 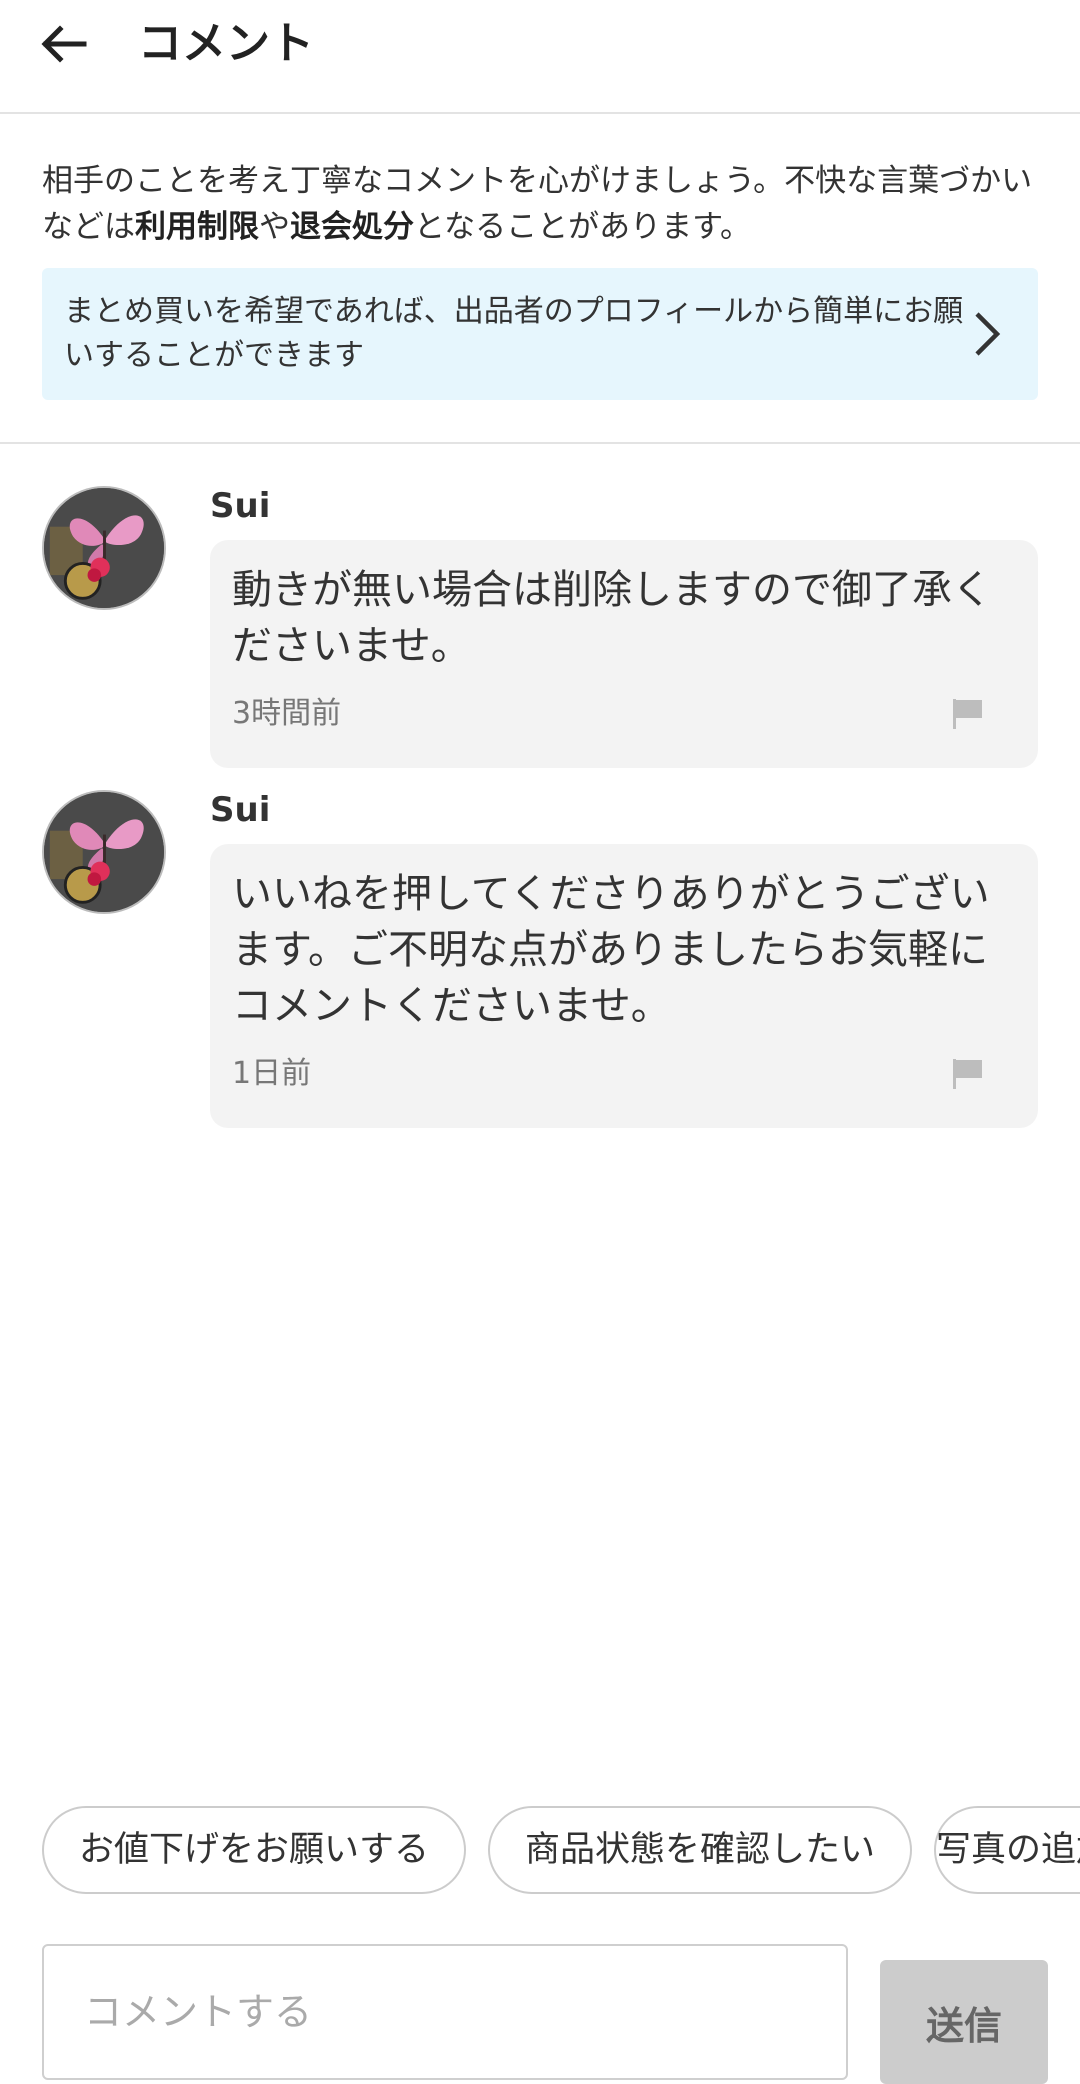 I want to click on comment-timestamp: 1日前, so click(x=272, y=1073).